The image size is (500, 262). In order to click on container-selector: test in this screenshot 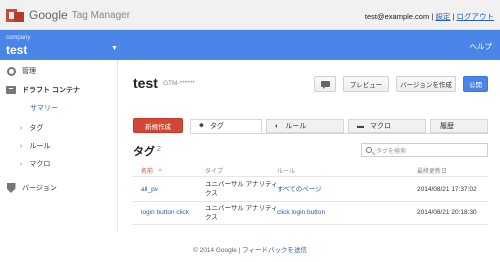, I will do `click(16, 50)`.